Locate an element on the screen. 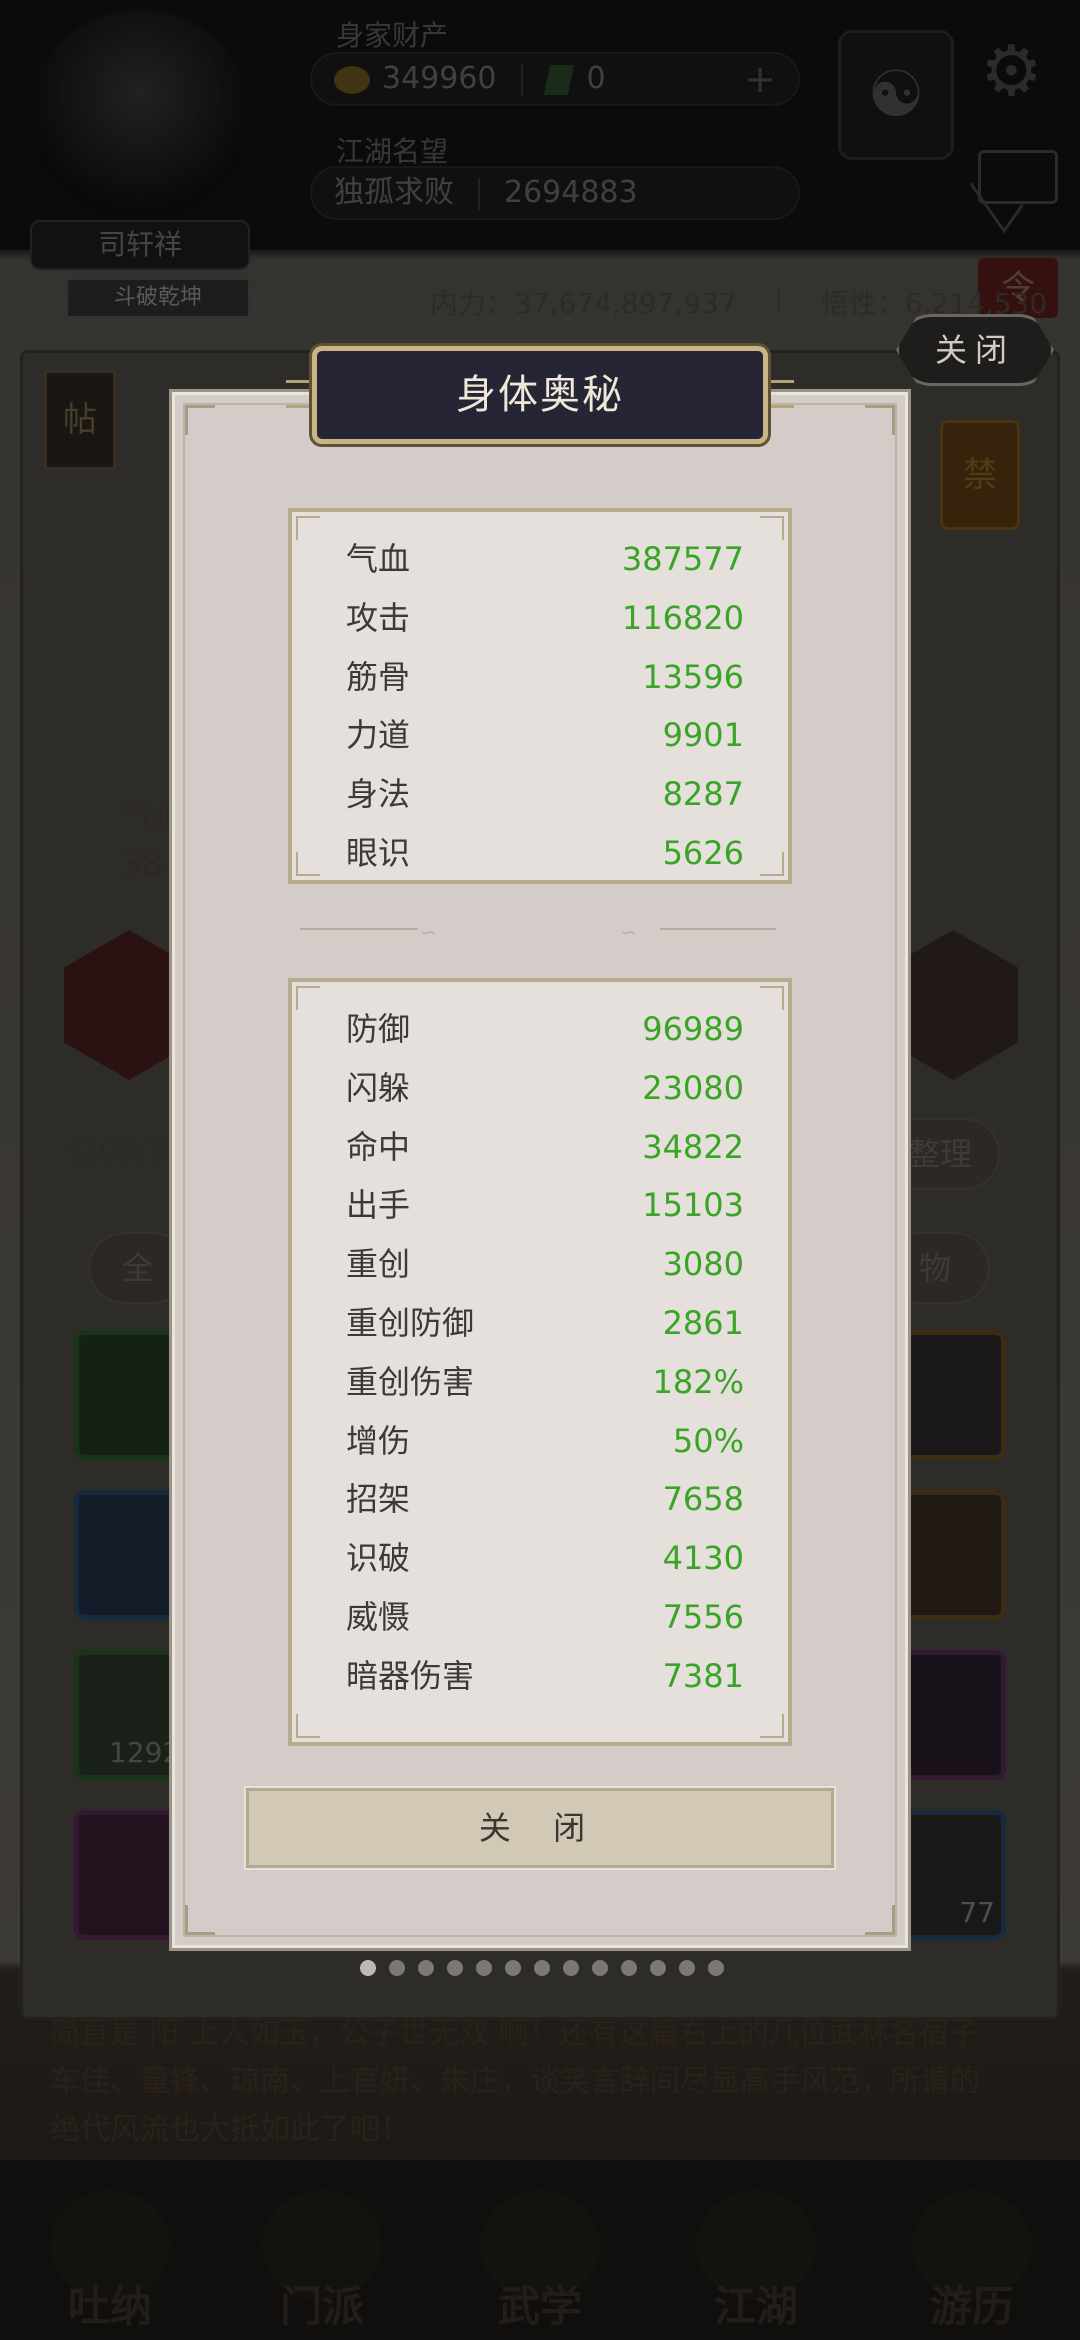 This screenshot has height=2340, width=1080. stat-row: 识破 4130 is located at coordinates (545, 1558).